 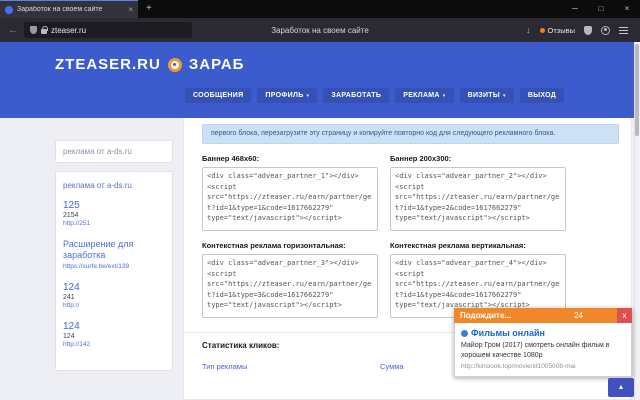 What do you see at coordinates (291, 366) in the screenshot?
I see `stats-column-type: Тип рекламы` at bounding box center [291, 366].